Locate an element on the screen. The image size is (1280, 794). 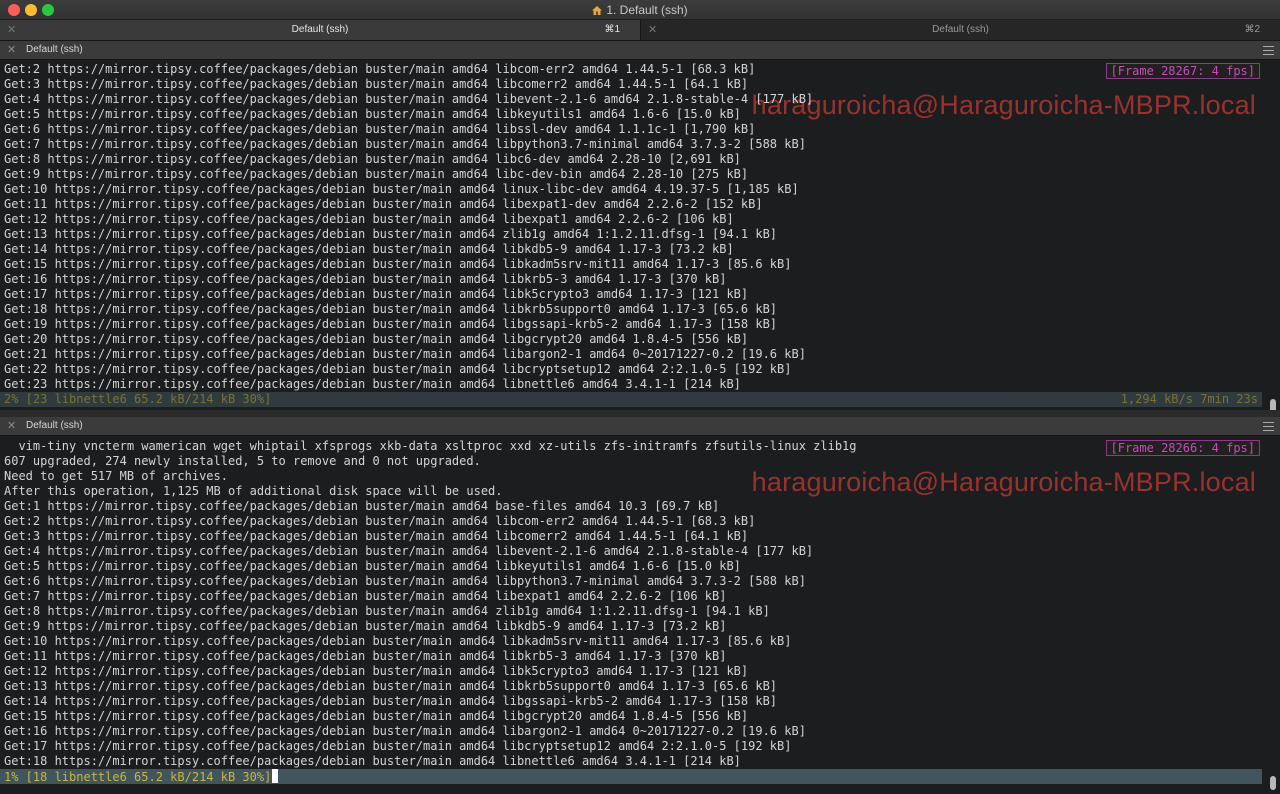
terminal-line: Need to get 517 MB of archives. is located at coordinates (116, 476).